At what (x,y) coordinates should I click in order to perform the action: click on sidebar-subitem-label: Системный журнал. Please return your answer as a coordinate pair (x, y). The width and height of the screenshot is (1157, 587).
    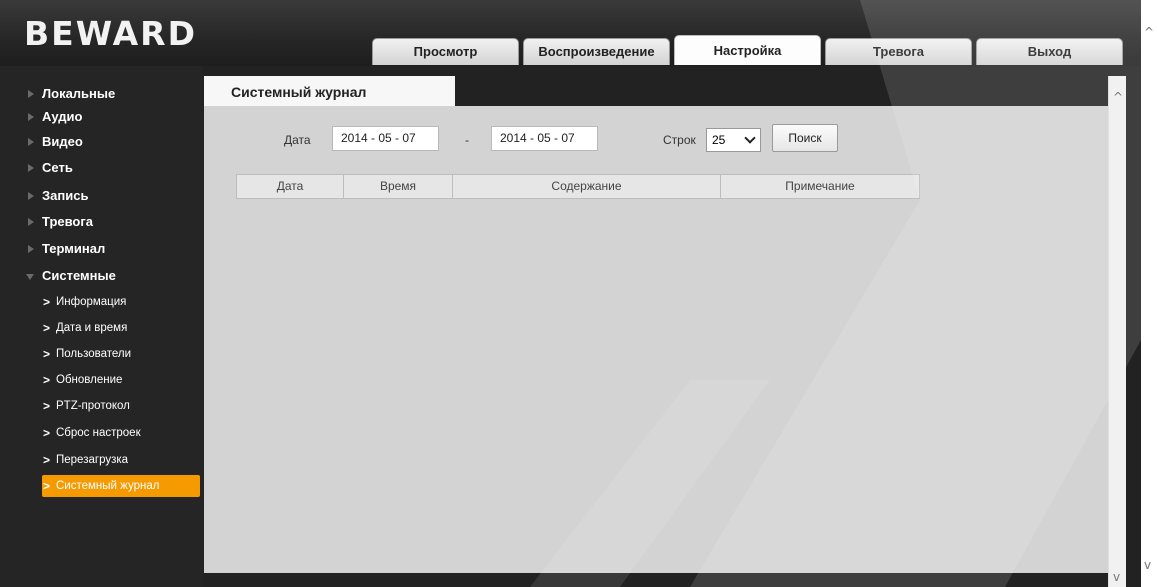
    Looking at the image, I should click on (108, 486).